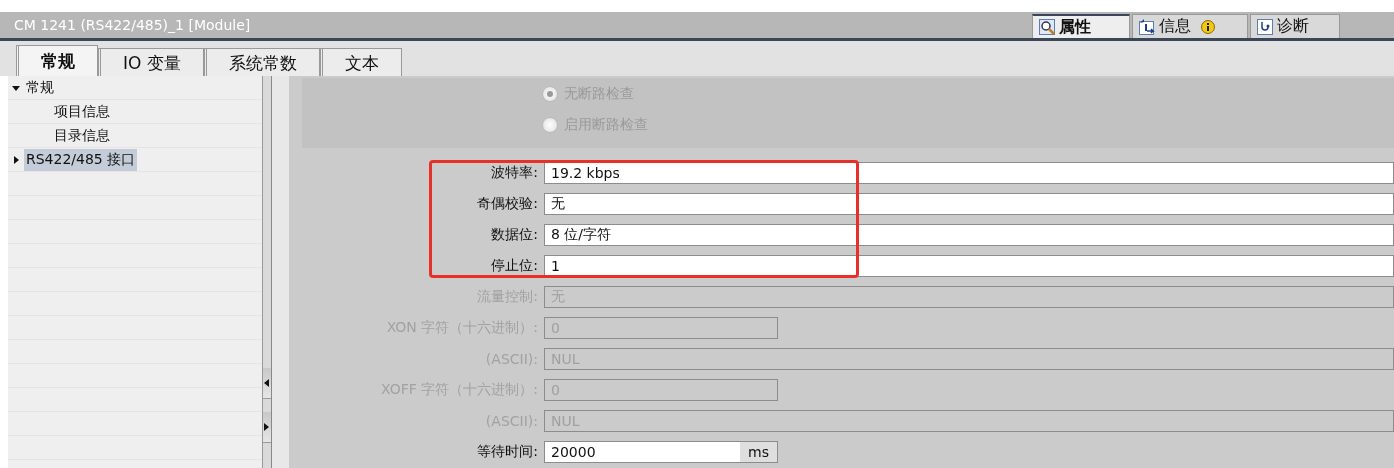 This screenshot has height=468, width=1394. I want to click on input-field: 19.2 kbps, so click(969, 172).